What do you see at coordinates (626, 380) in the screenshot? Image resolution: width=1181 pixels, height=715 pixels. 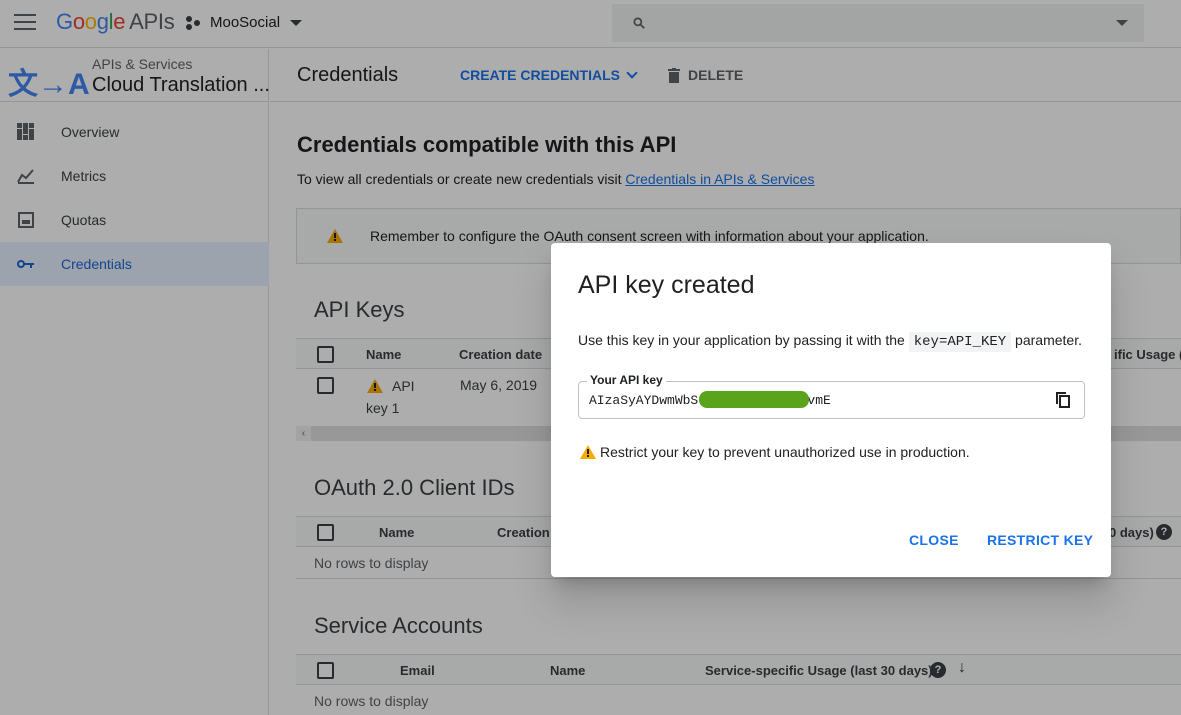 I see `api-key-label: Your API key` at bounding box center [626, 380].